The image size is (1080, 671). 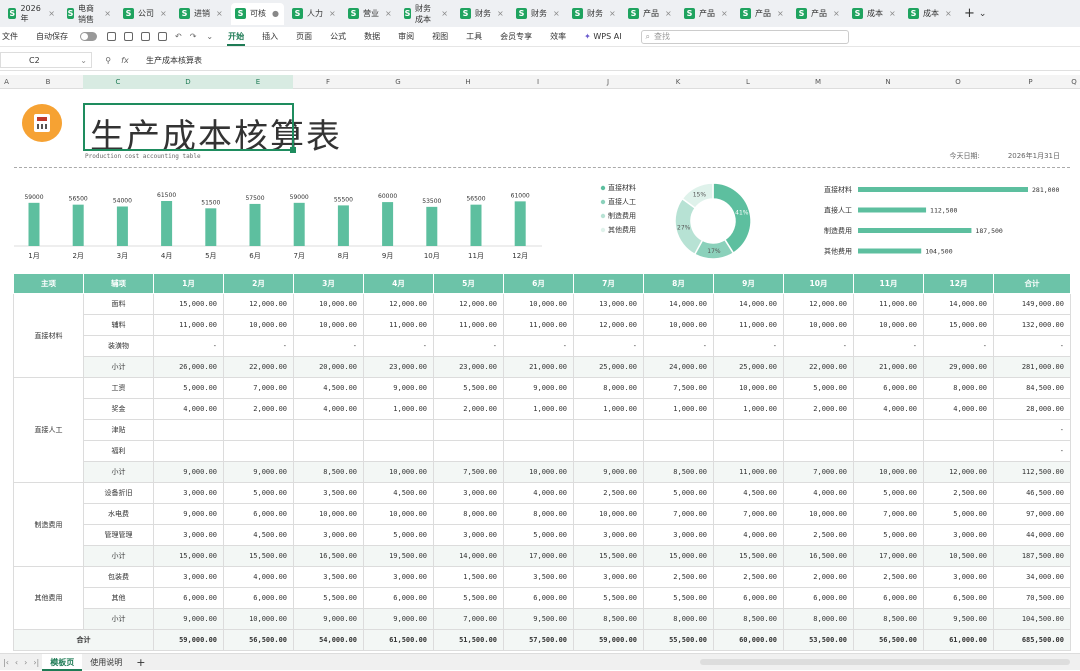 What do you see at coordinates (118, 82) in the screenshot?
I see `column-header: C` at bounding box center [118, 82].